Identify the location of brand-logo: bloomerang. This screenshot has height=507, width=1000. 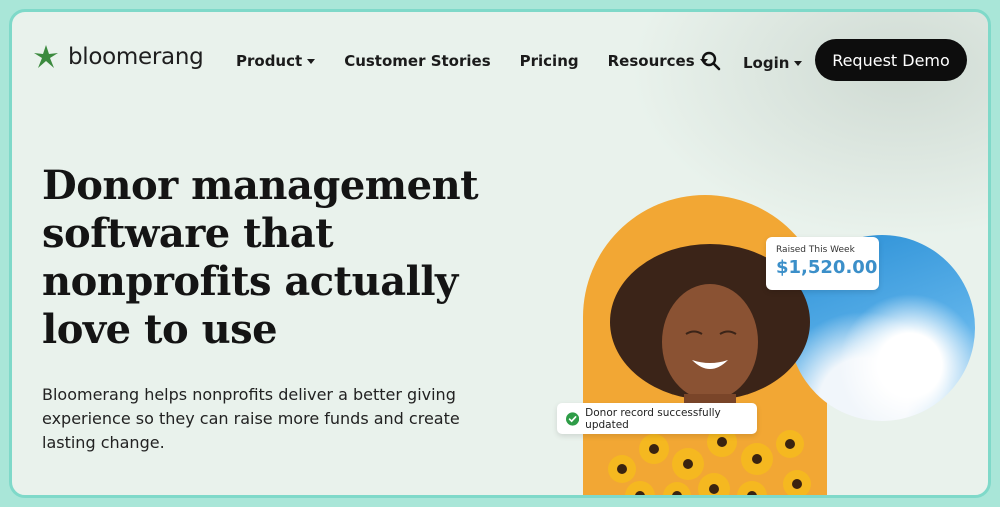
(118, 57).